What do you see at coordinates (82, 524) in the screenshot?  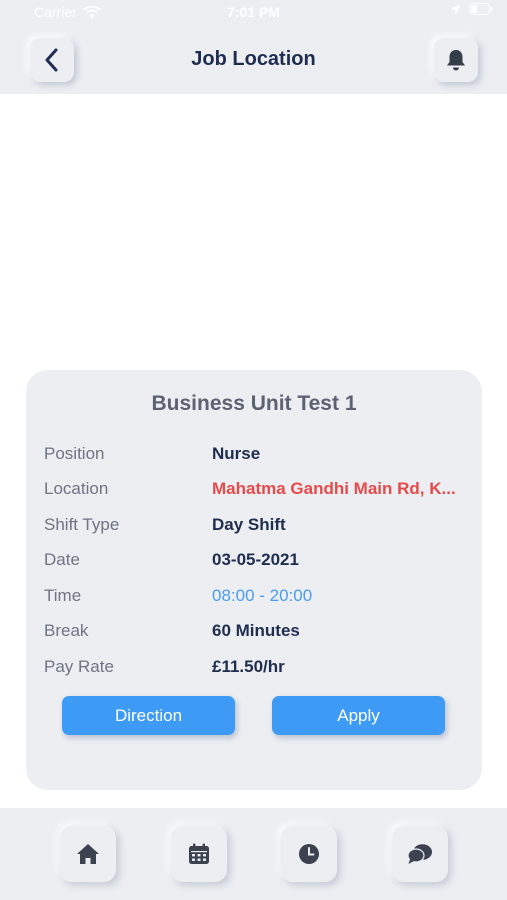 I see `shift-type-label: Shift Type` at bounding box center [82, 524].